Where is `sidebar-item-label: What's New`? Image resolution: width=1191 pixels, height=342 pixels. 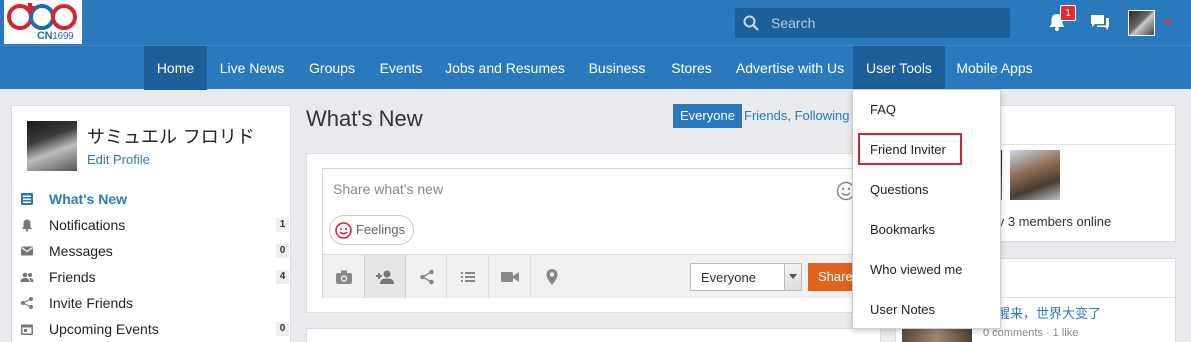 sidebar-item-label: What's New is located at coordinates (88, 199).